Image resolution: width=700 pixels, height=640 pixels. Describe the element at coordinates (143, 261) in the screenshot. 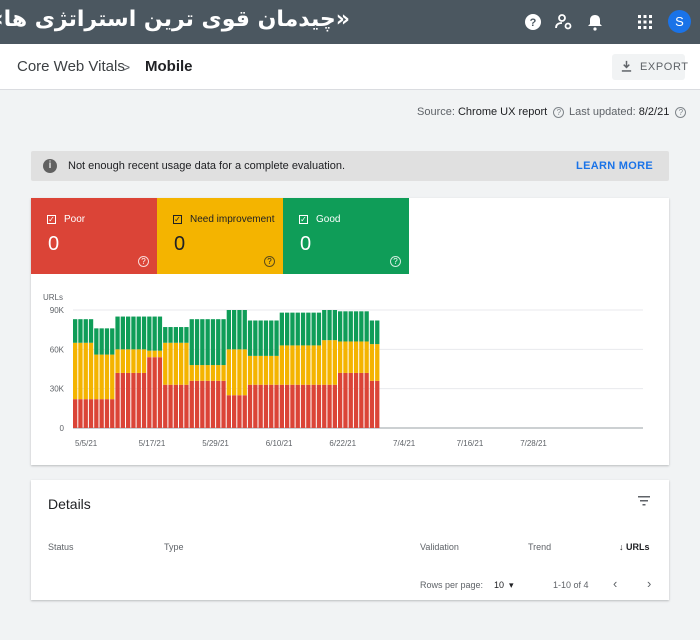

I see `poor-help-icon: ?` at that location.